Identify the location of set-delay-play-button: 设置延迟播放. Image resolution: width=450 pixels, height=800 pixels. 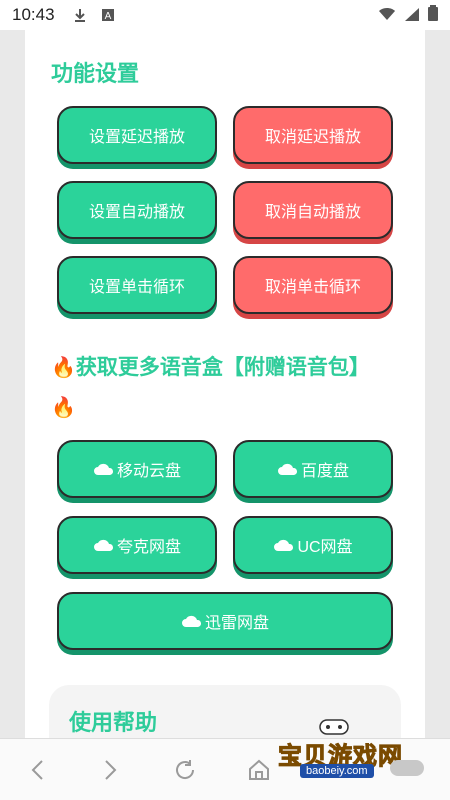
(137, 135).